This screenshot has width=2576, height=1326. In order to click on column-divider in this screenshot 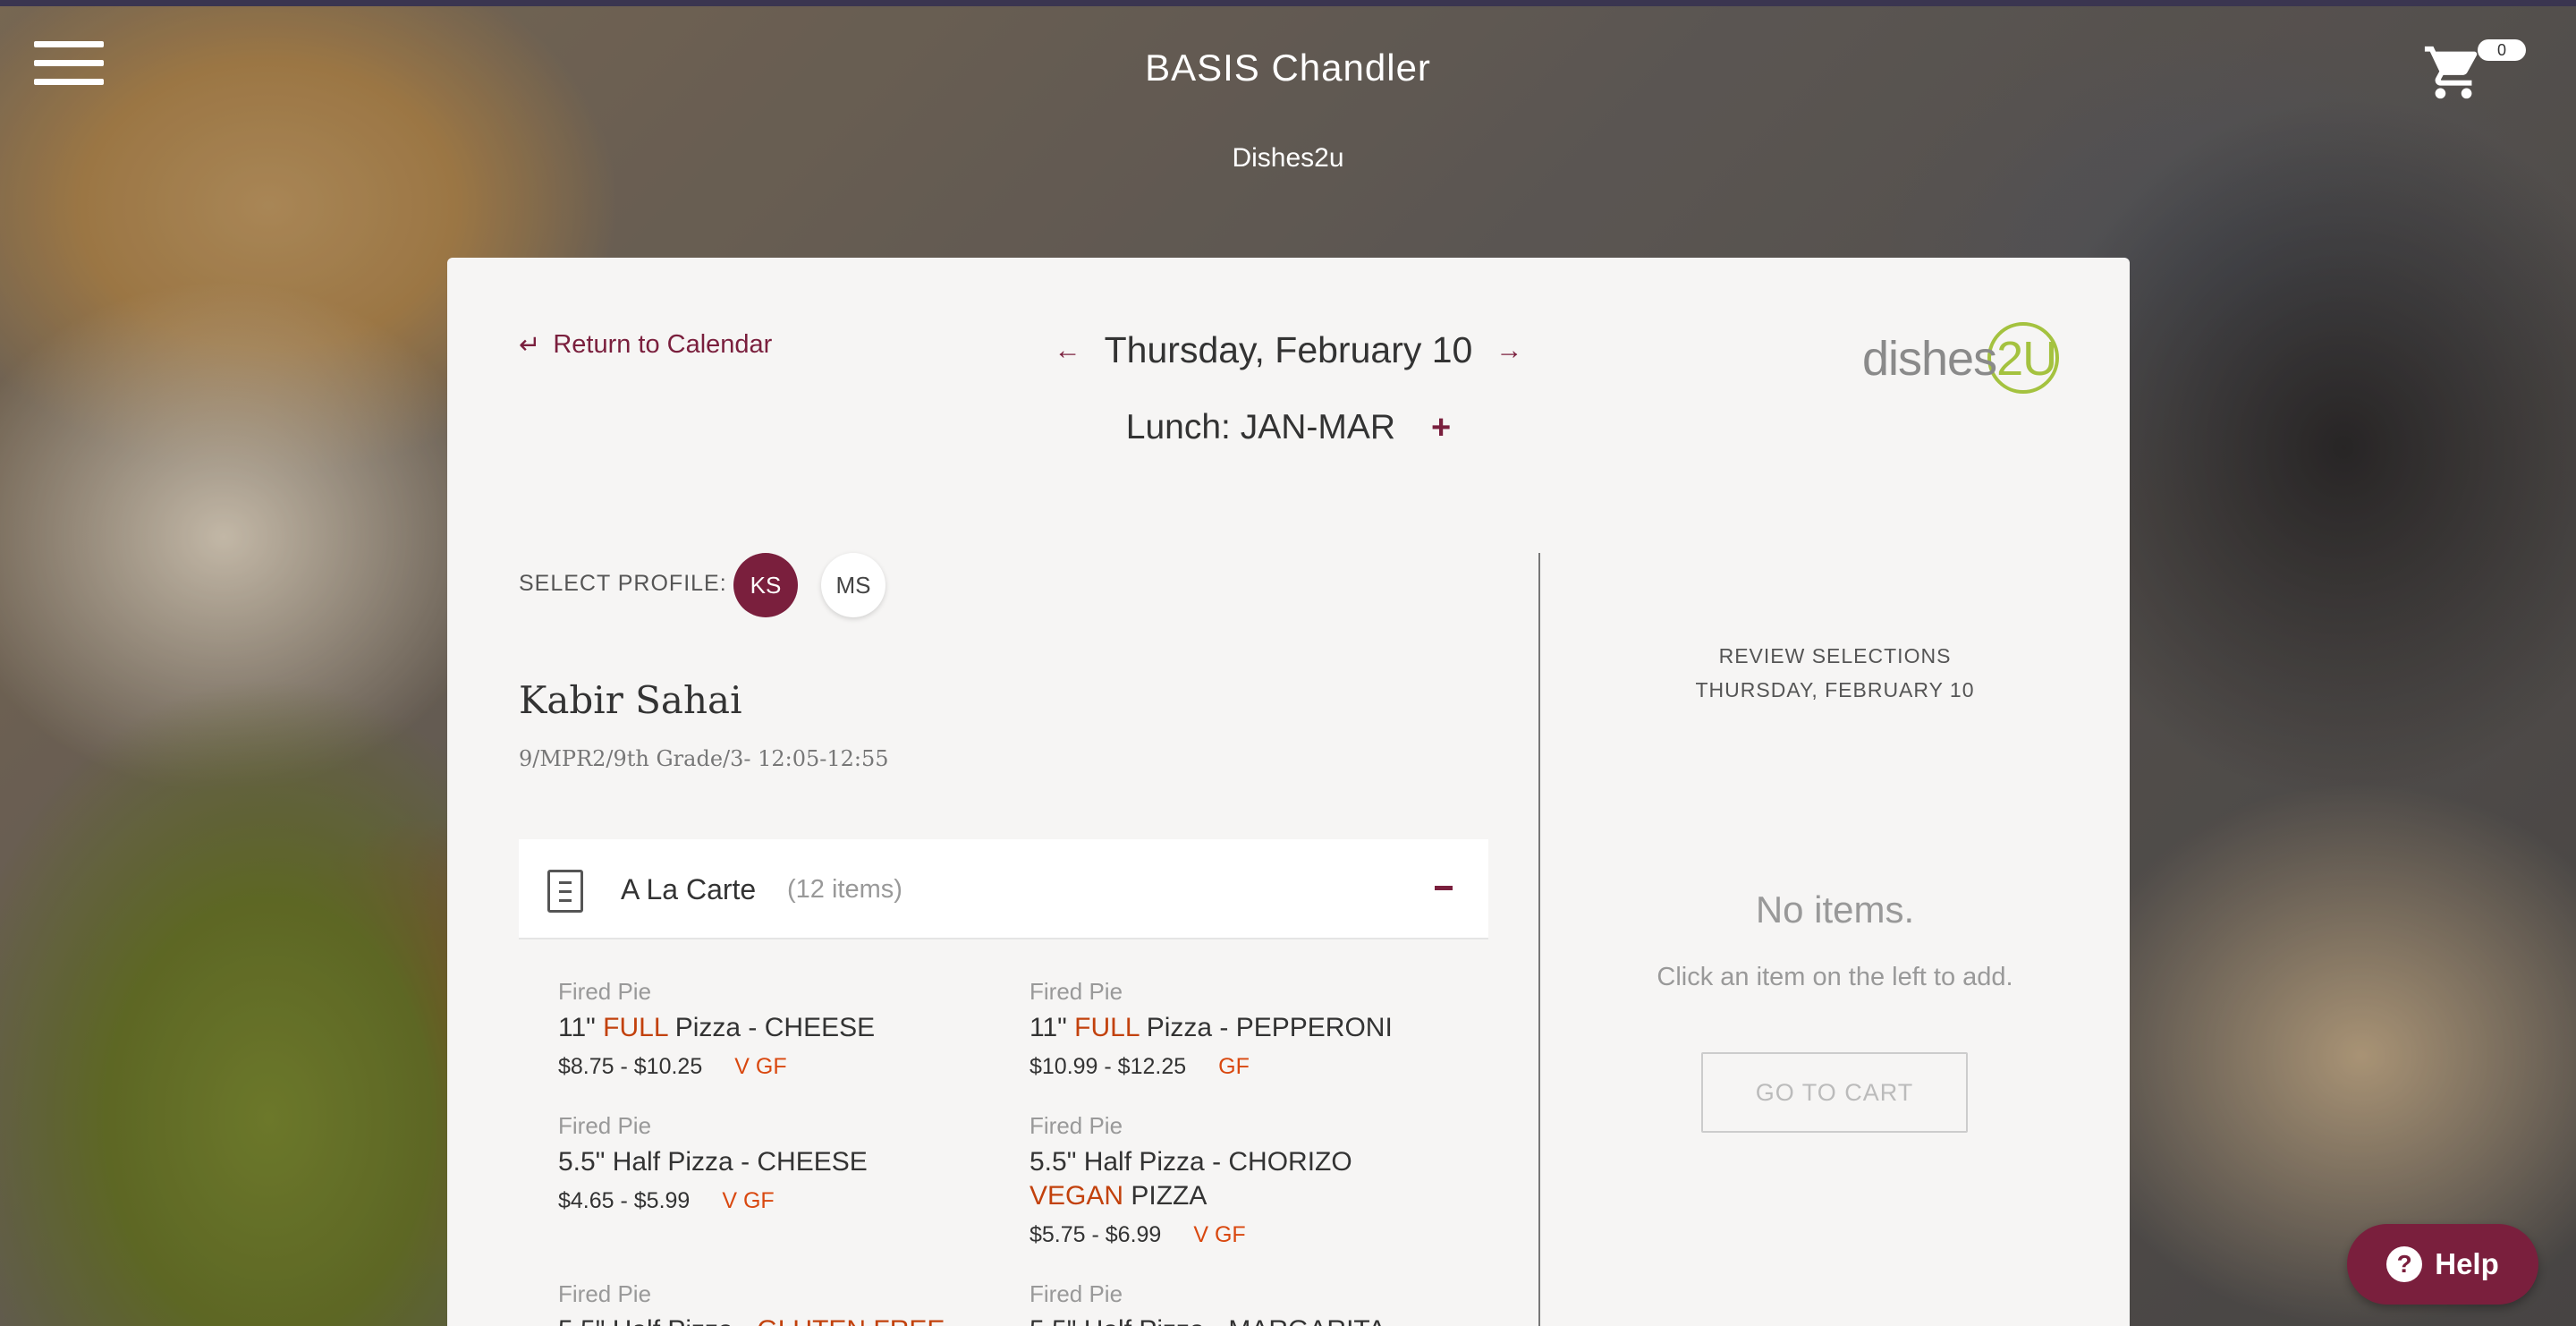, I will do `click(1539, 939)`.